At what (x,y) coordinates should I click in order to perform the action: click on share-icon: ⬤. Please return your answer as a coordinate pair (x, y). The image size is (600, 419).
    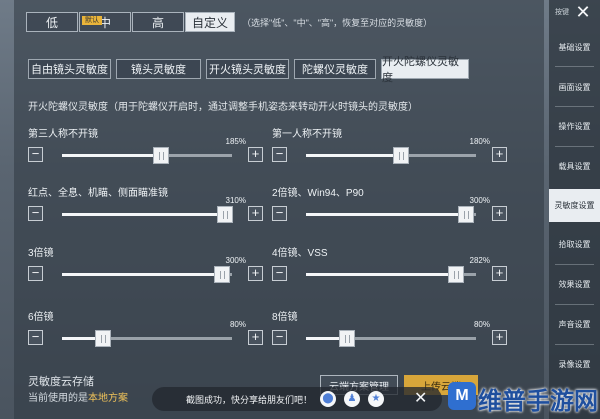
    Looking at the image, I should click on (328, 399).